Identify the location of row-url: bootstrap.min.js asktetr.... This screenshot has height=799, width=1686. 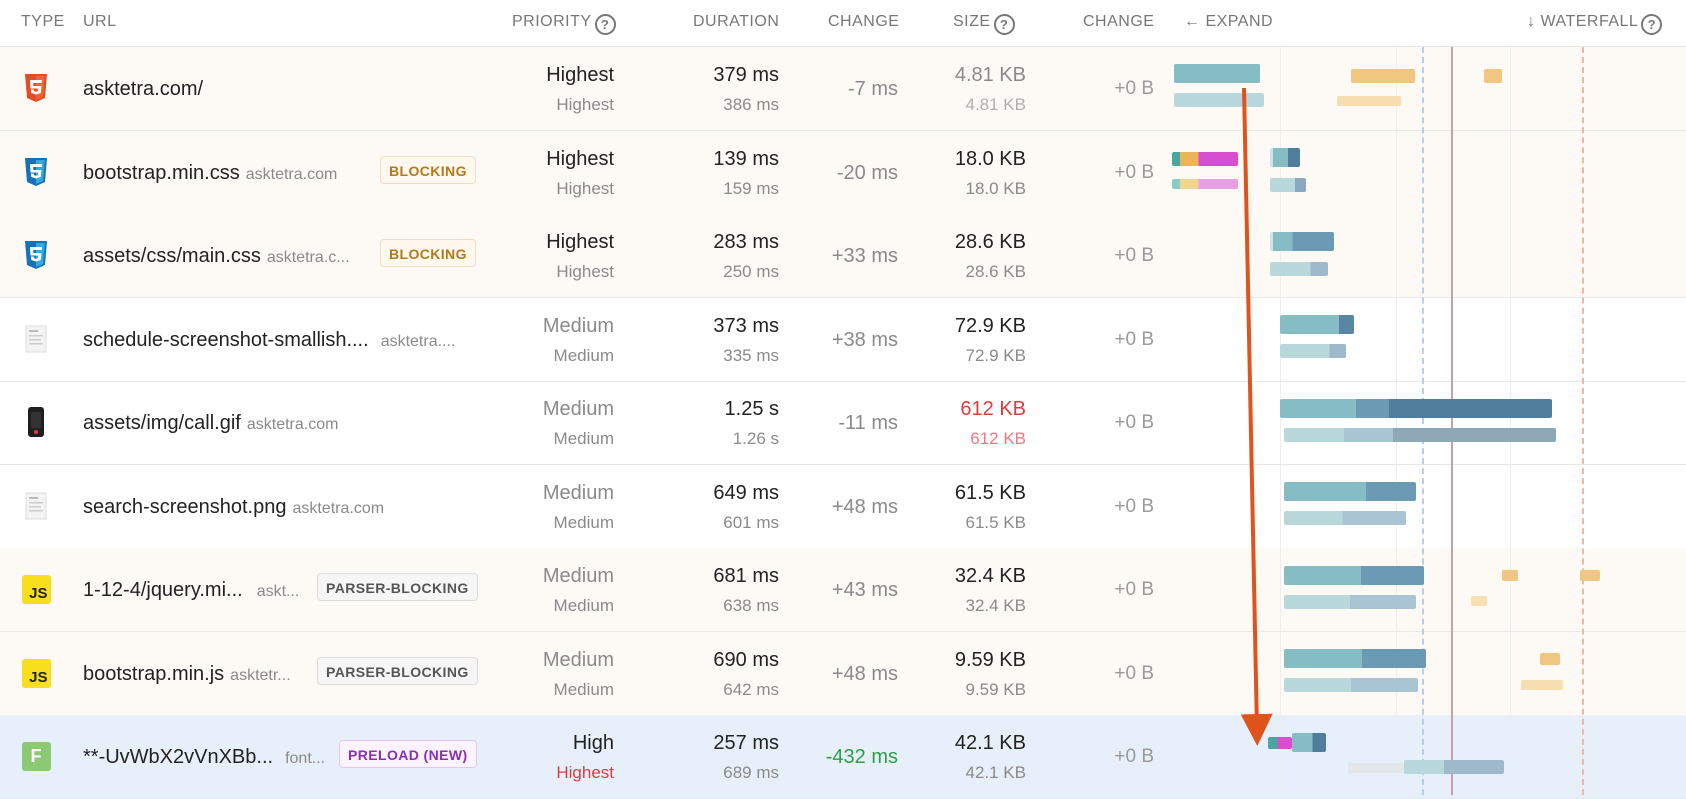
(187, 674).